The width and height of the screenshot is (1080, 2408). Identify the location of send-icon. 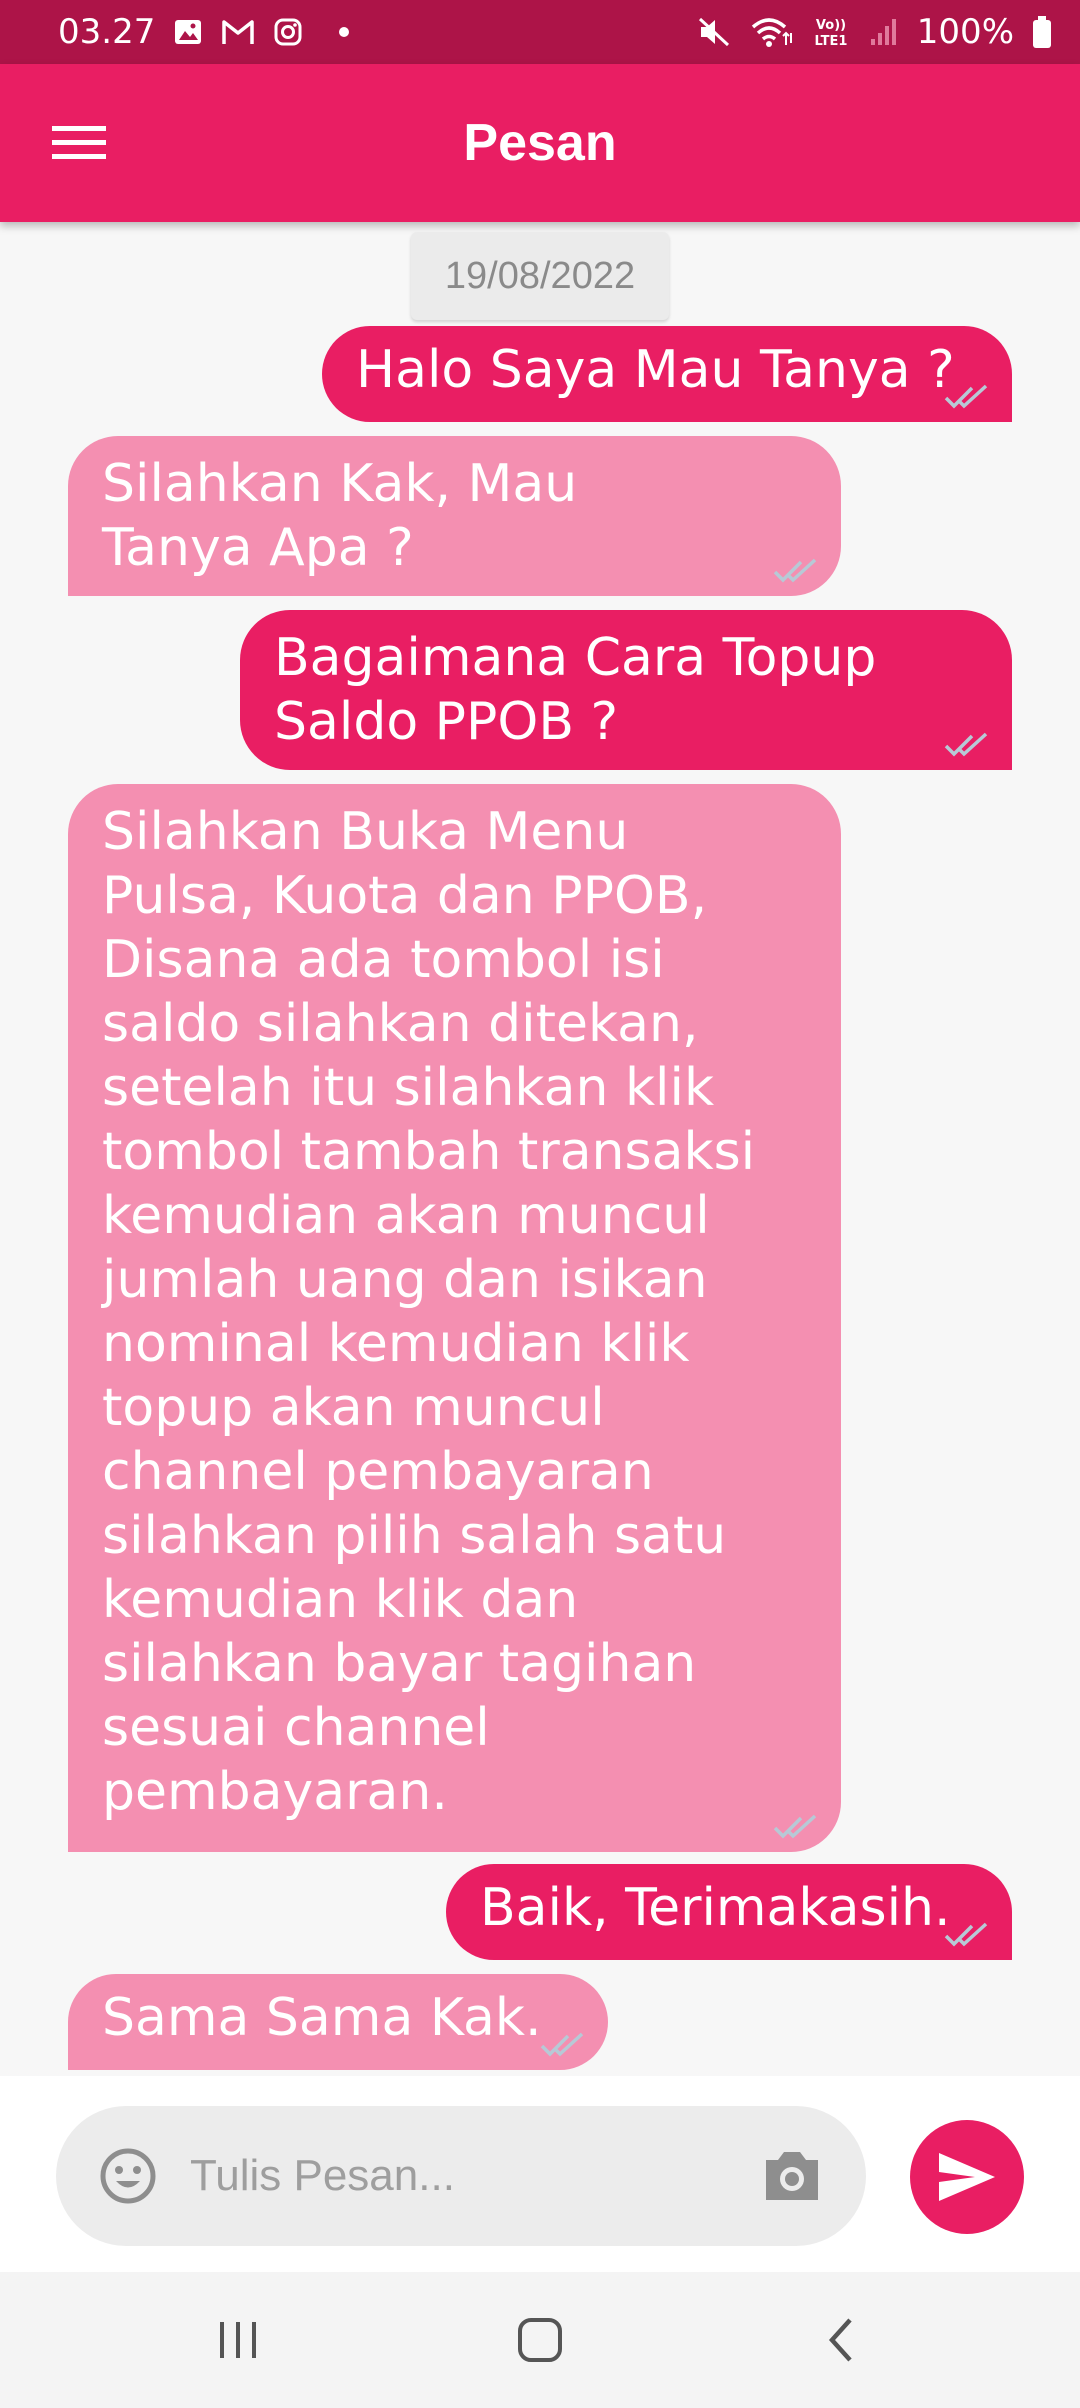
(967, 2177).